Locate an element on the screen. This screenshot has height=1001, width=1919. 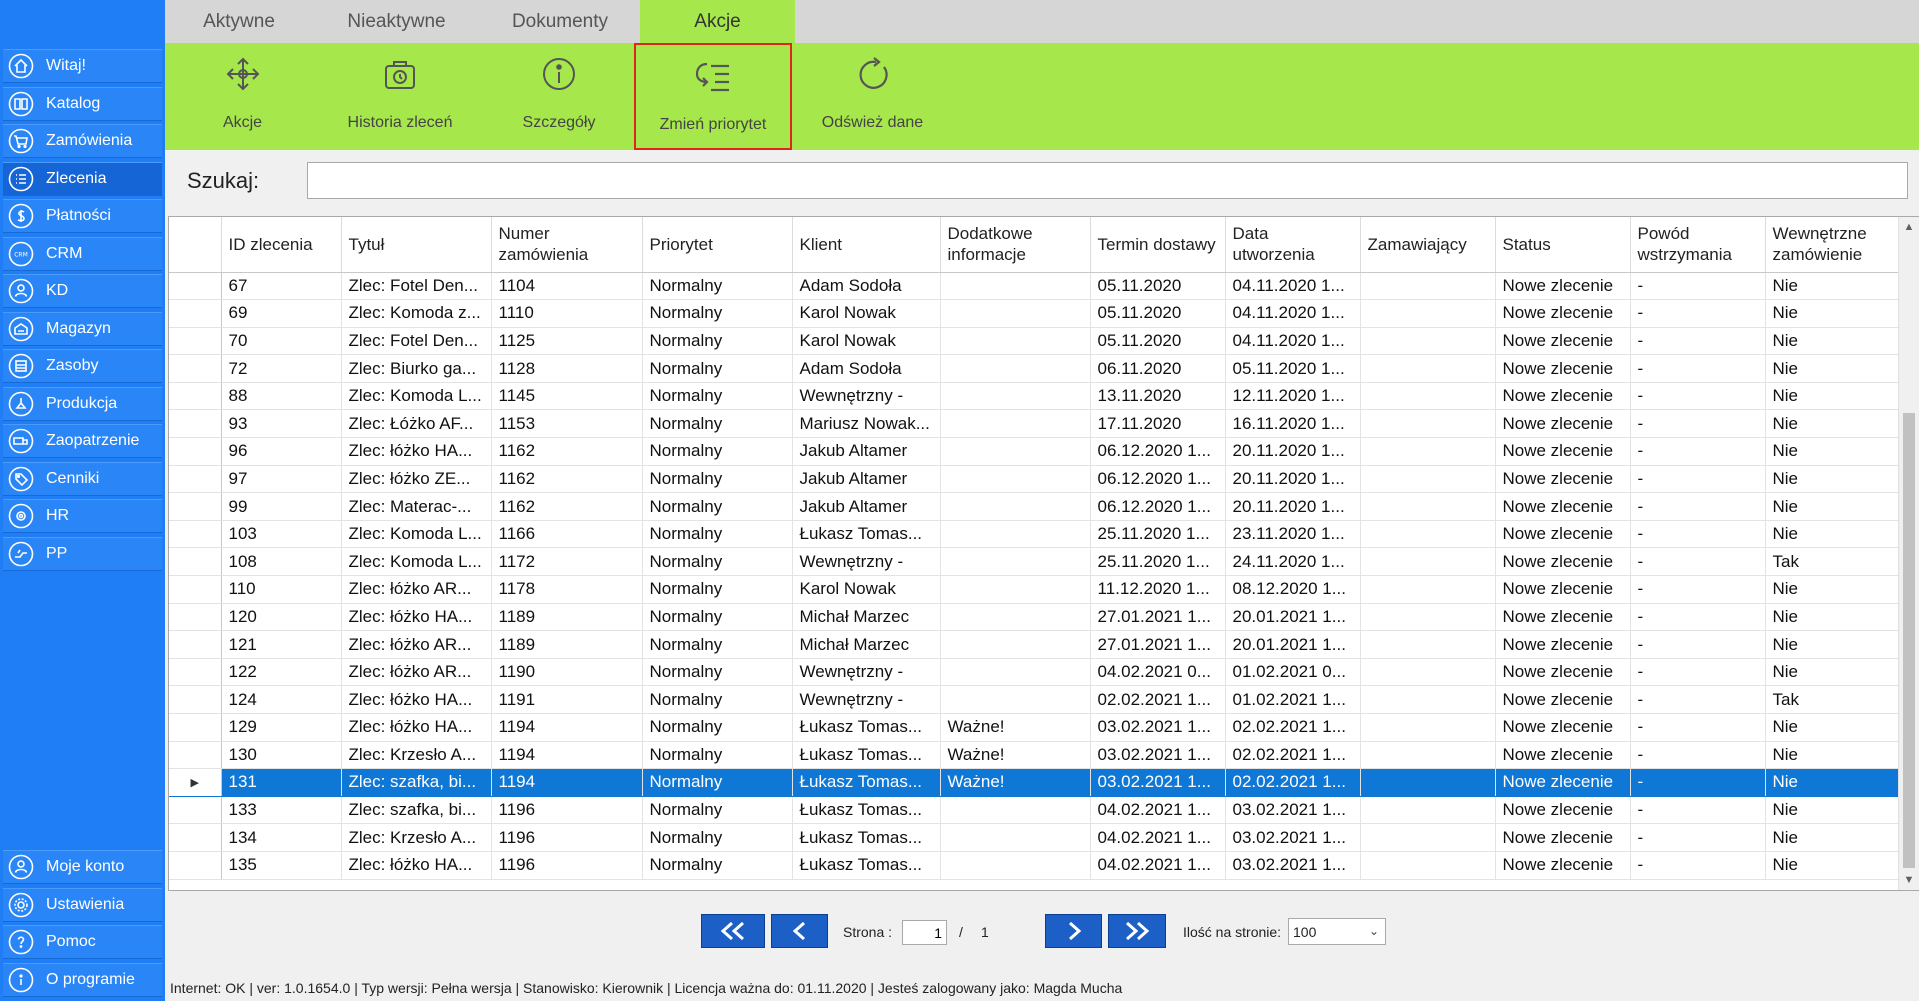
sidebar-item-pp: PP is located at coordinates (82, 553).